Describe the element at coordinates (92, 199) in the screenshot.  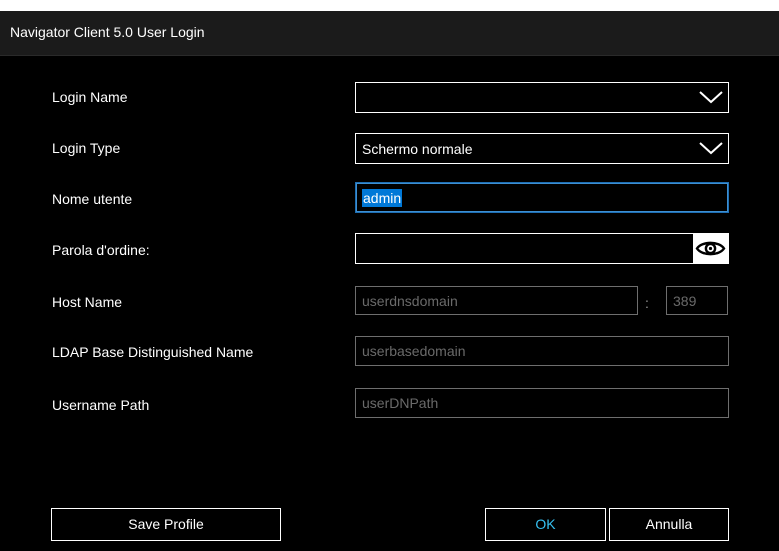
I see `username-label: Nome utente` at that location.